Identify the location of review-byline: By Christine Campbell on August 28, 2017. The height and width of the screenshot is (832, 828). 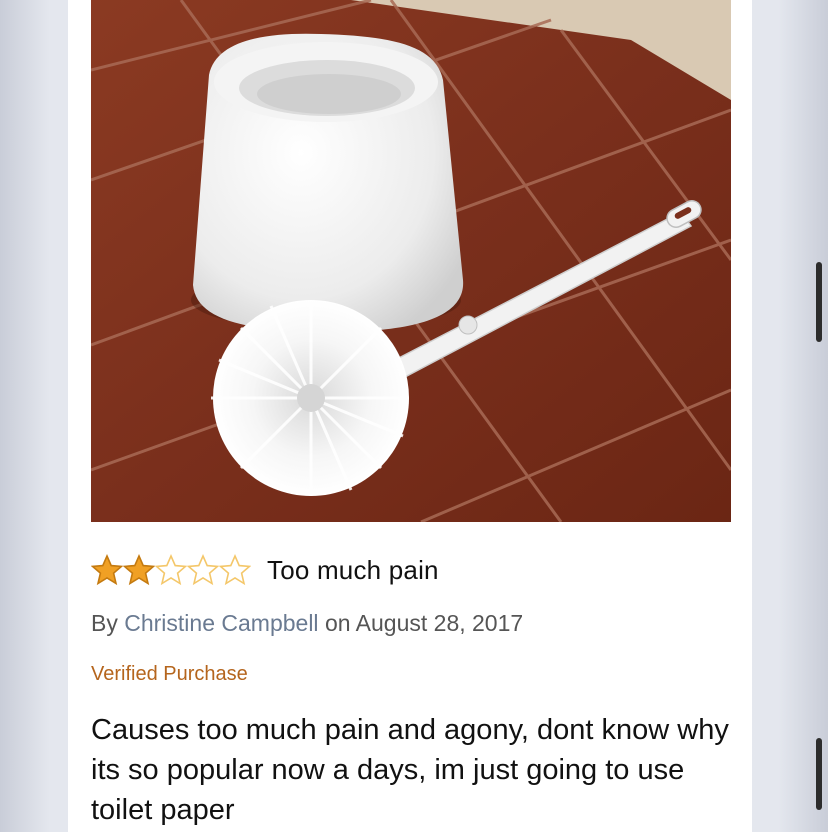
(416, 623).